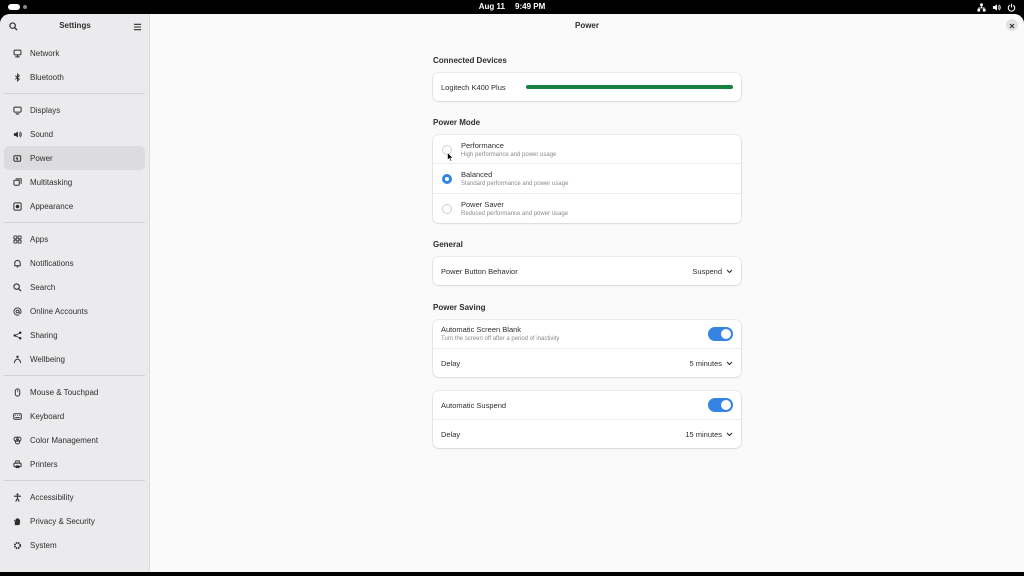 This screenshot has height=576, width=1024. What do you see at coordinates (712, 271) in the screenshot?
I see `power-button-behavior-dropdown: Suspend` at bounding box center [712, 271].